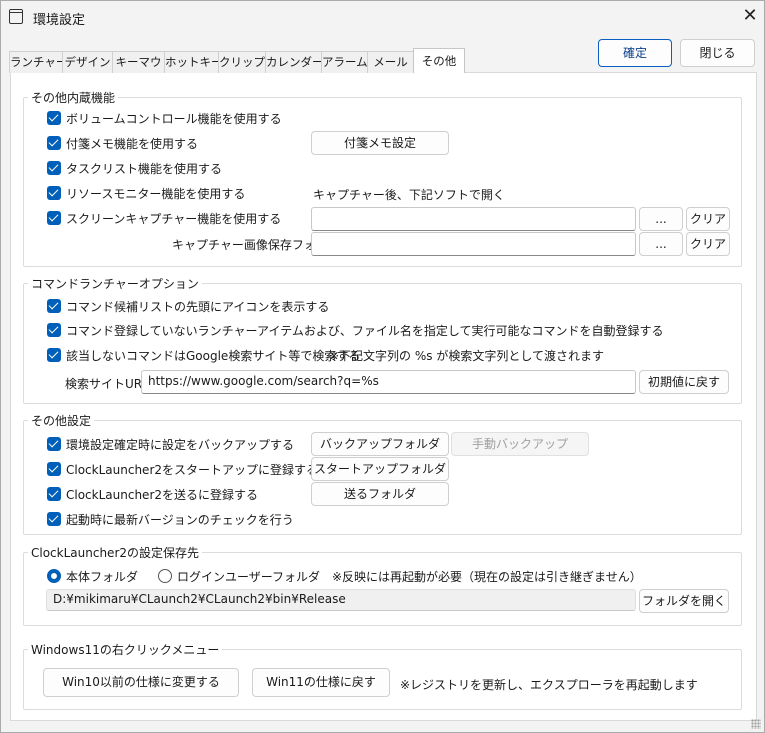  Describe the element at coordinates (54, 218) in the screenshot. I see `capture-checkbox` at that location.